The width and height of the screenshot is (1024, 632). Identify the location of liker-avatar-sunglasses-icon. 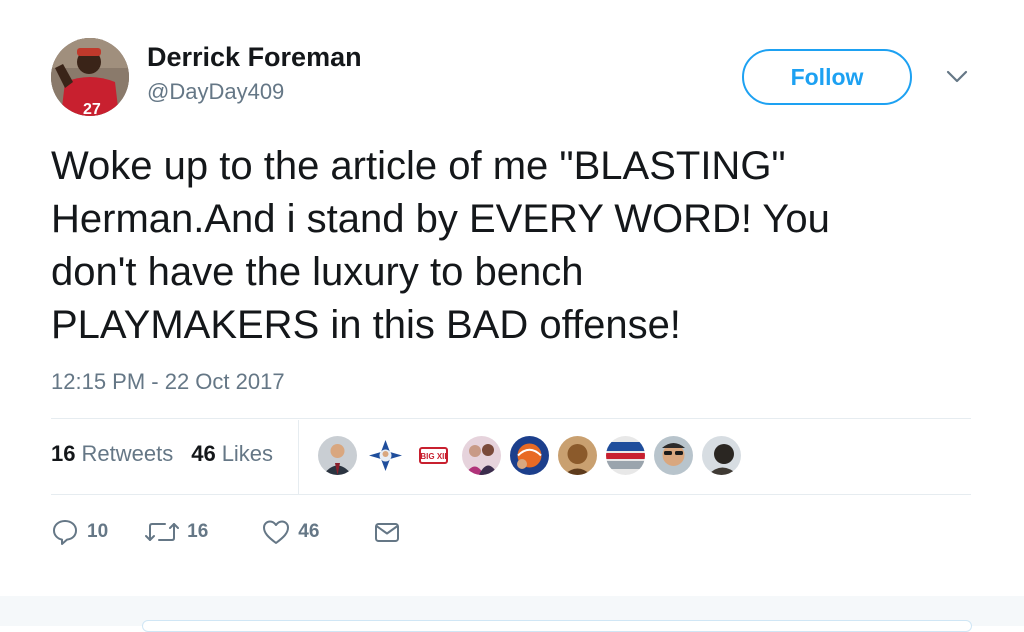
(673, 455).